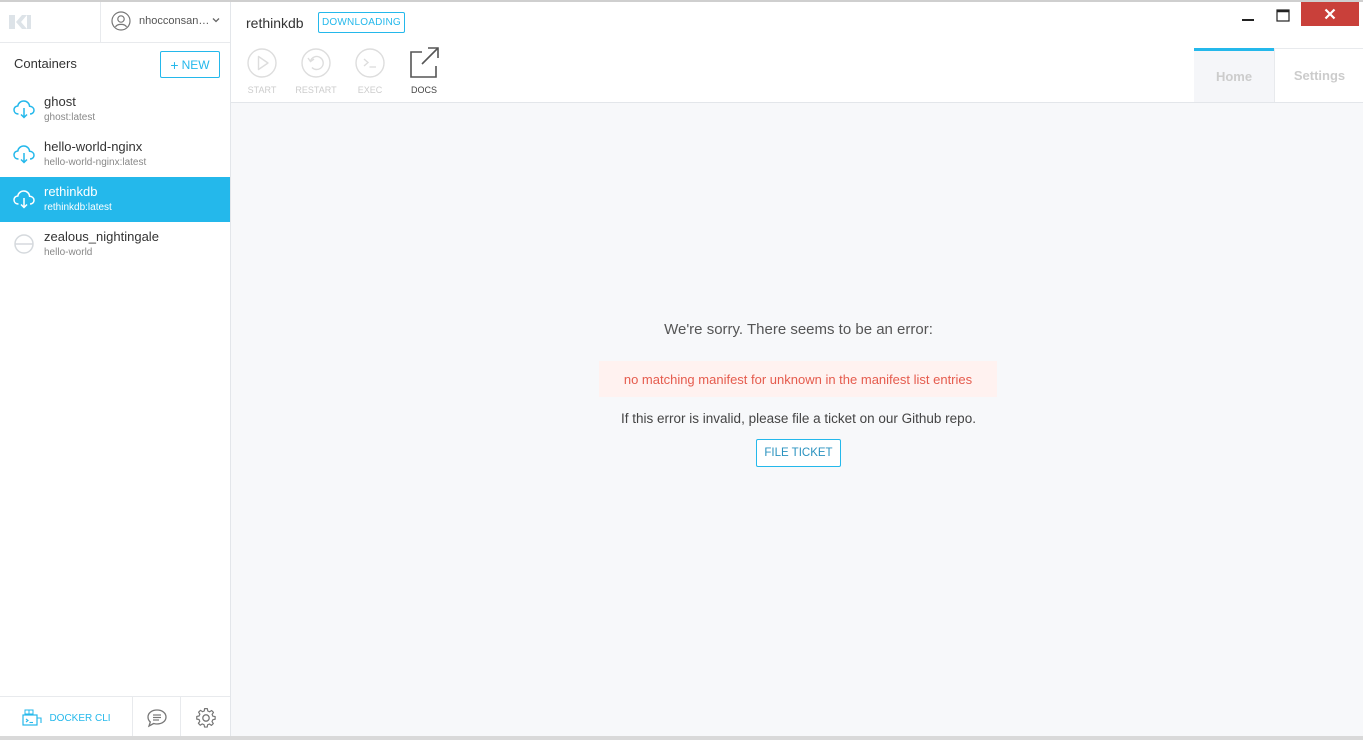 Image resolution: width=1363 pixels, height=740 pixels. Describe the element at coordinates (20, 22) in the screenshot. I see `kitematic-logo` at that location.